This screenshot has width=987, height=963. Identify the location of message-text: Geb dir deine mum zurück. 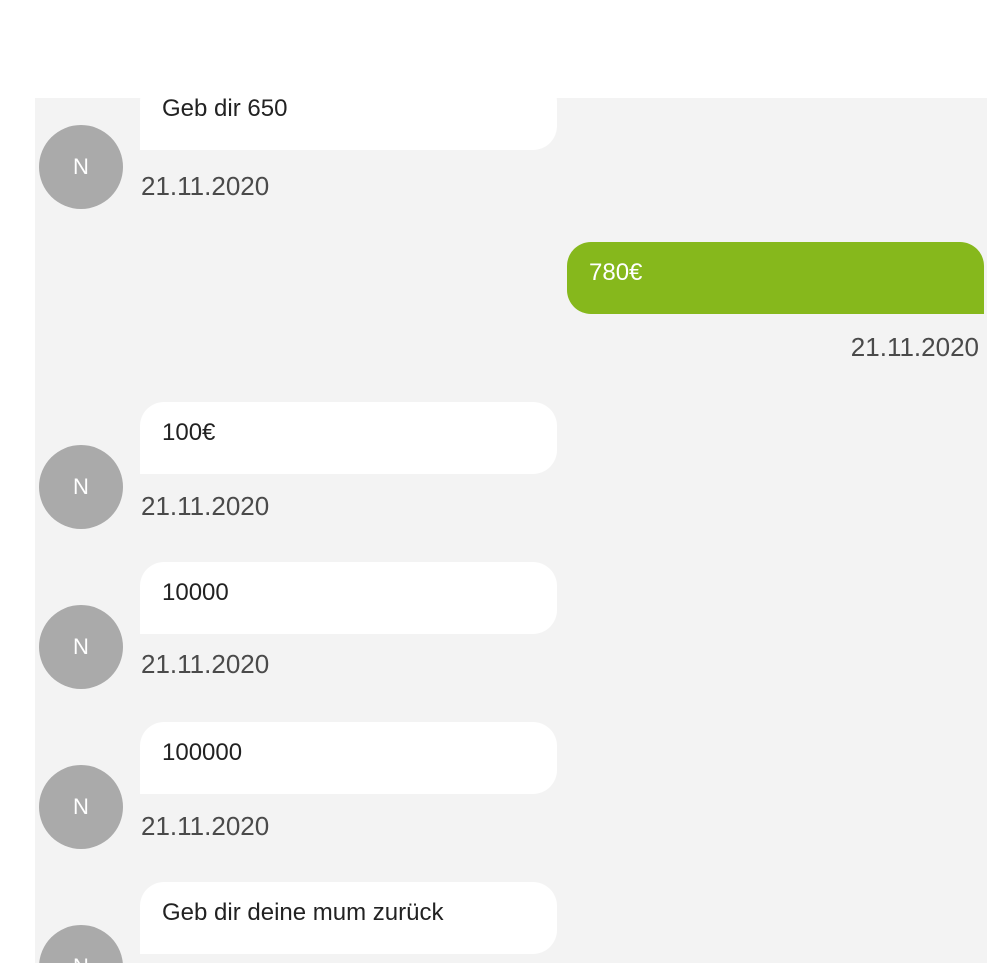
(303, 912).